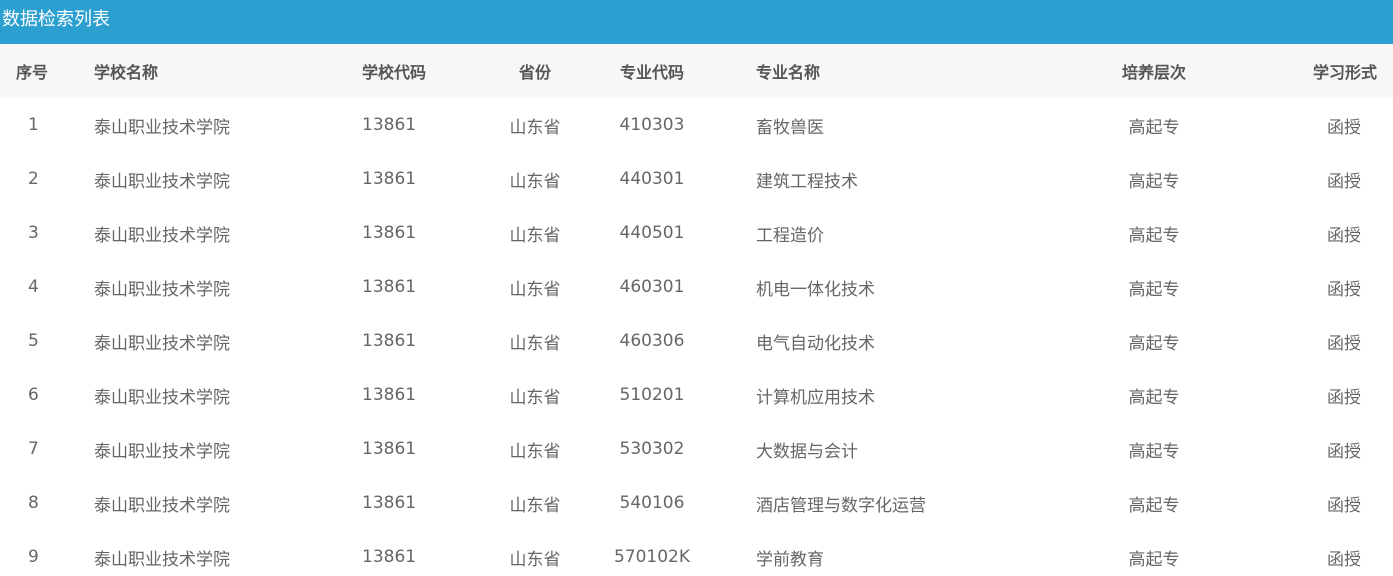  I want to click on cell-major-name: 工程造价, so click(790, 235).